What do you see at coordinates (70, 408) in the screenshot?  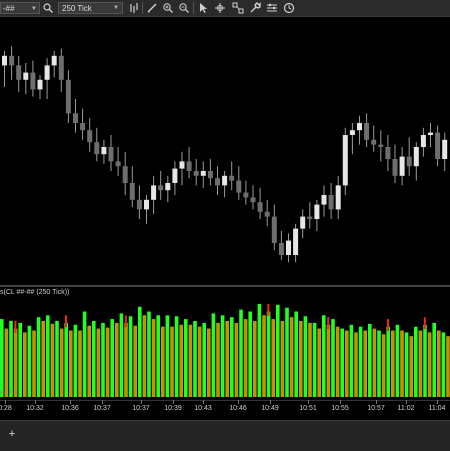 I see `time-axis-label: 10:36` at bounding box center [70, 408].